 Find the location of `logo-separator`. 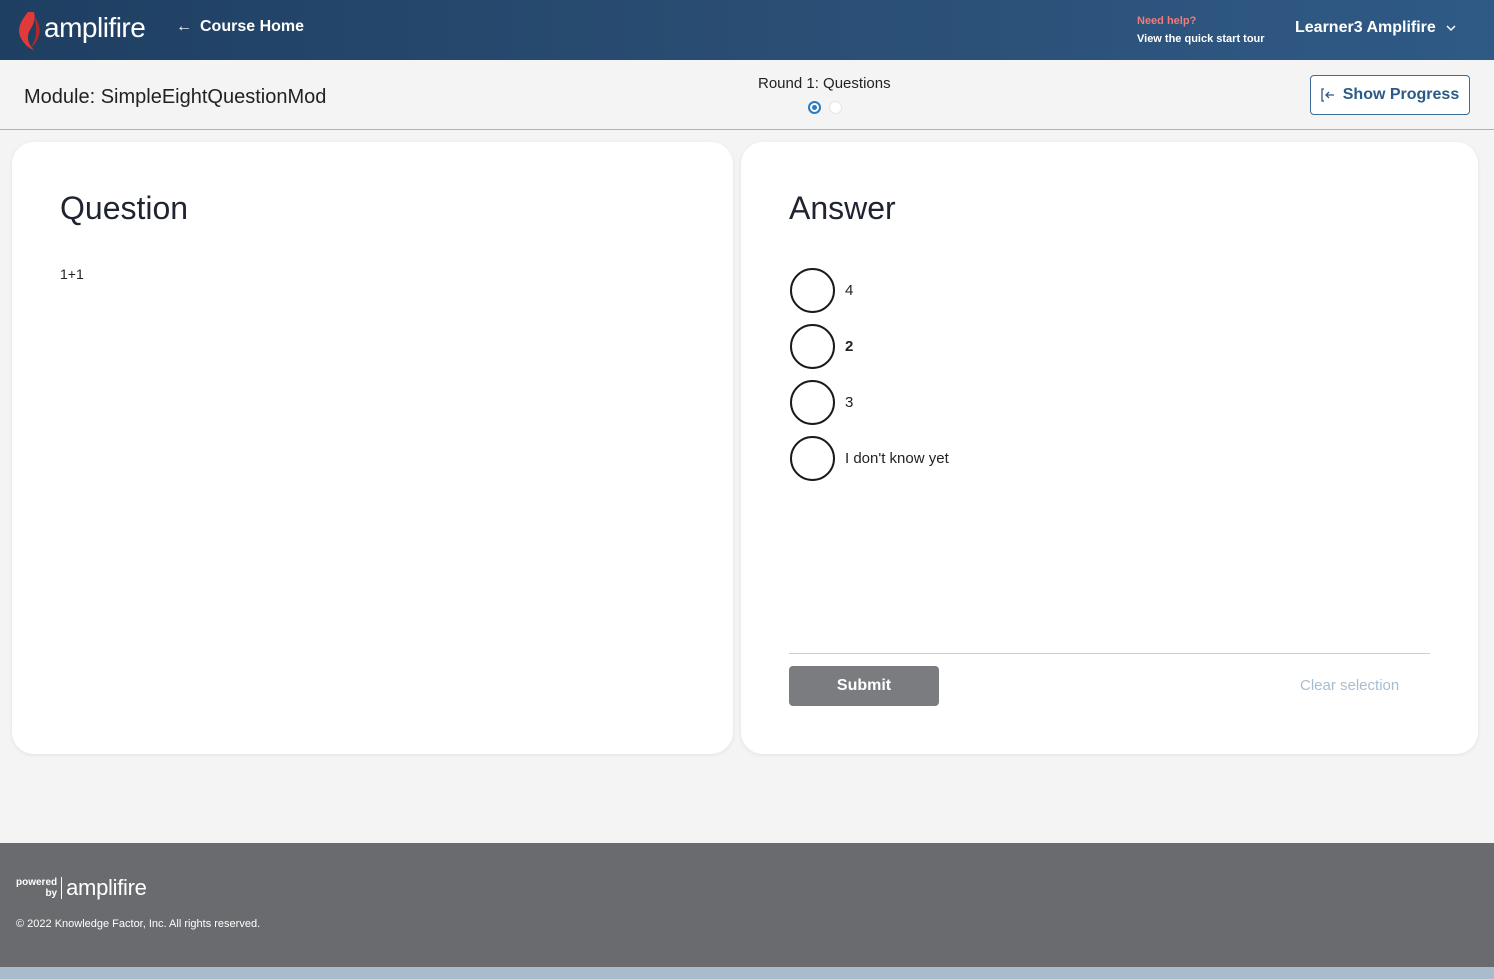

logo-separator is located at coordinates (62, 888).